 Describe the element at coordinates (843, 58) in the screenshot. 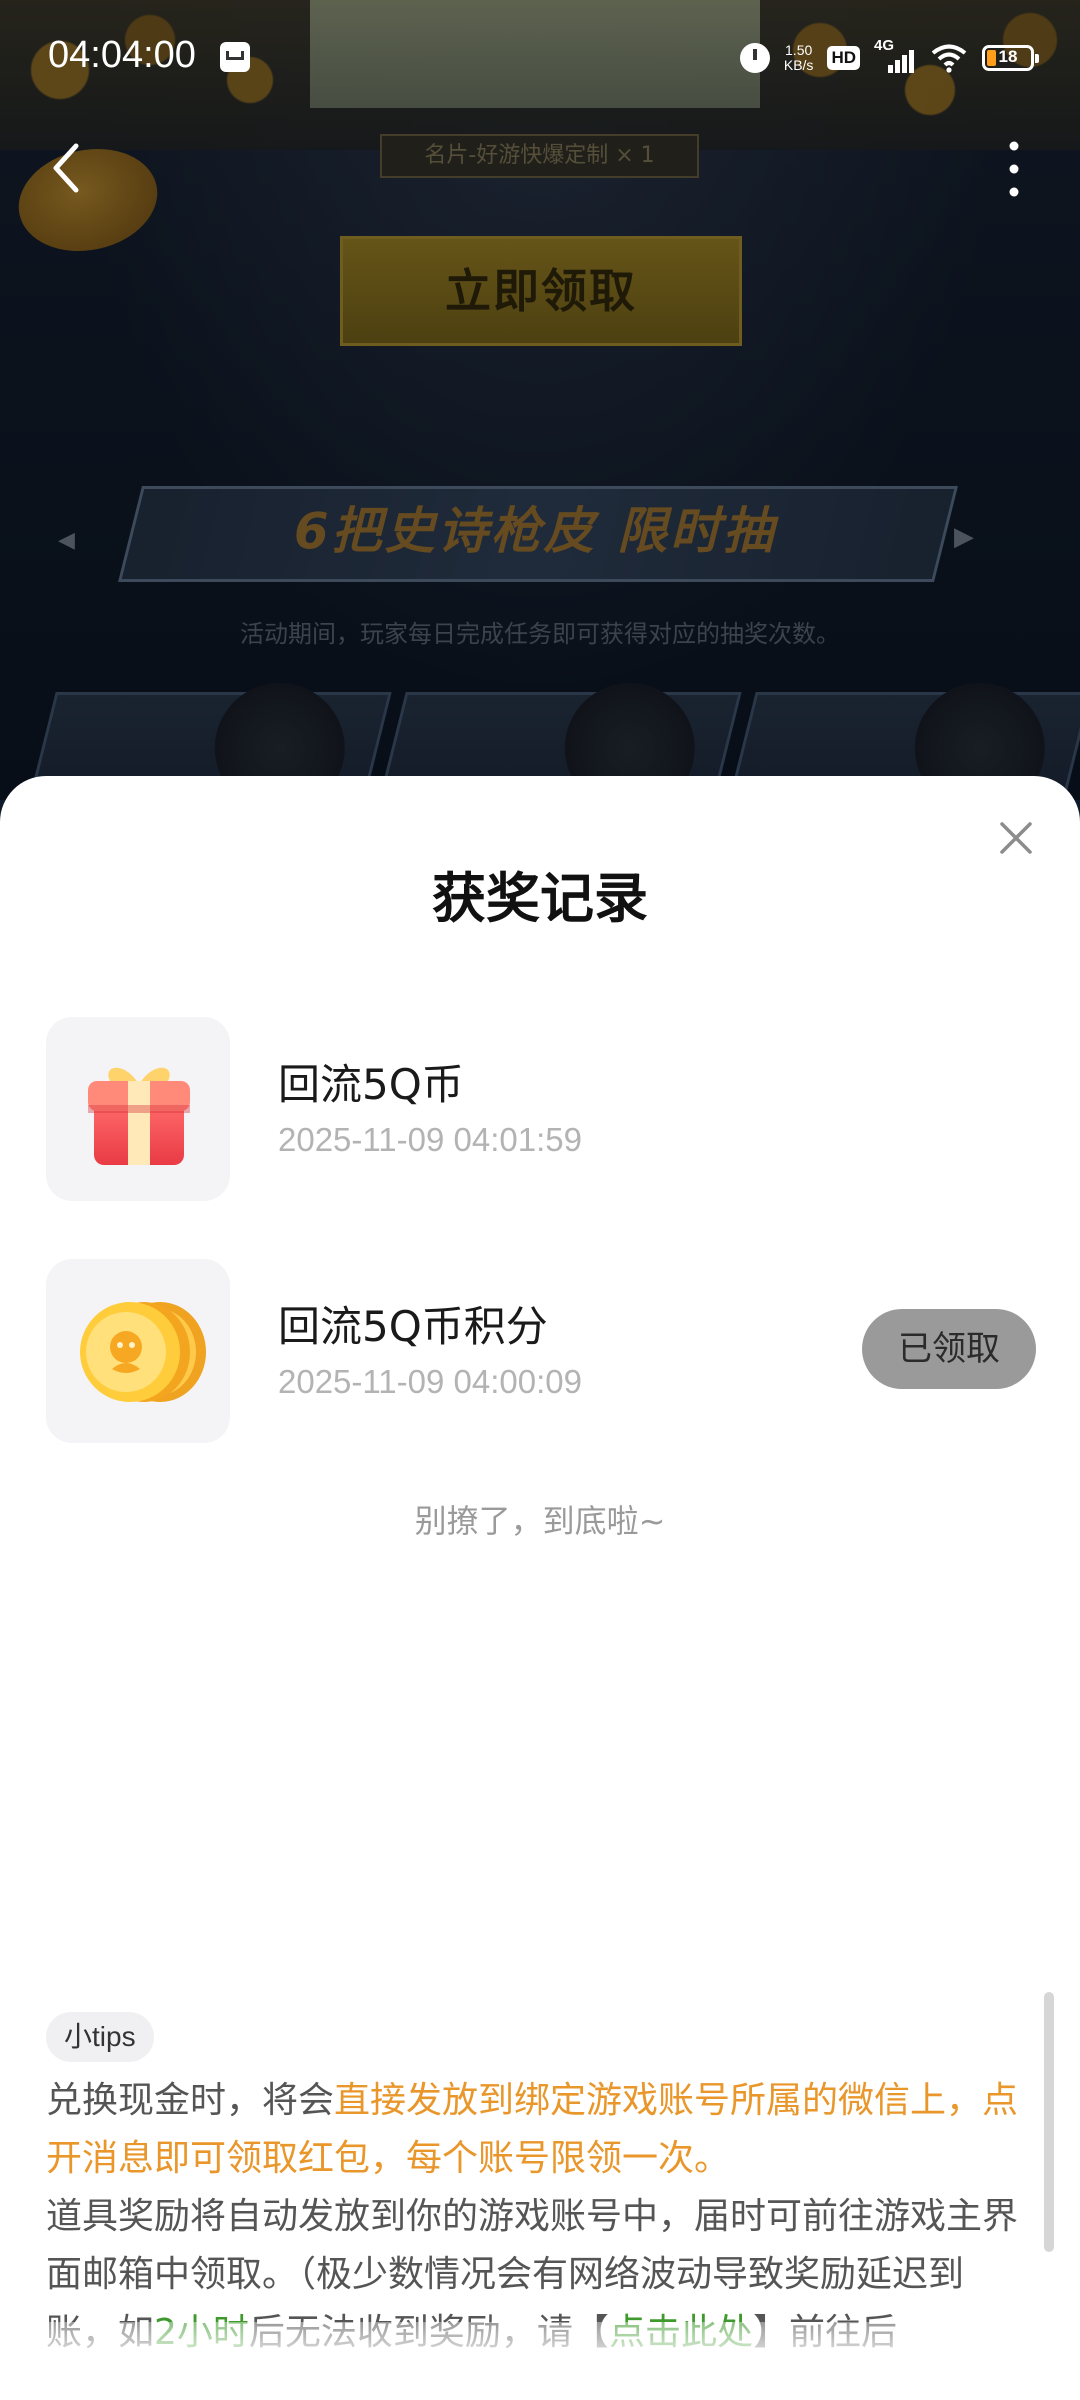

I see `hd-icon: HD` at that location.